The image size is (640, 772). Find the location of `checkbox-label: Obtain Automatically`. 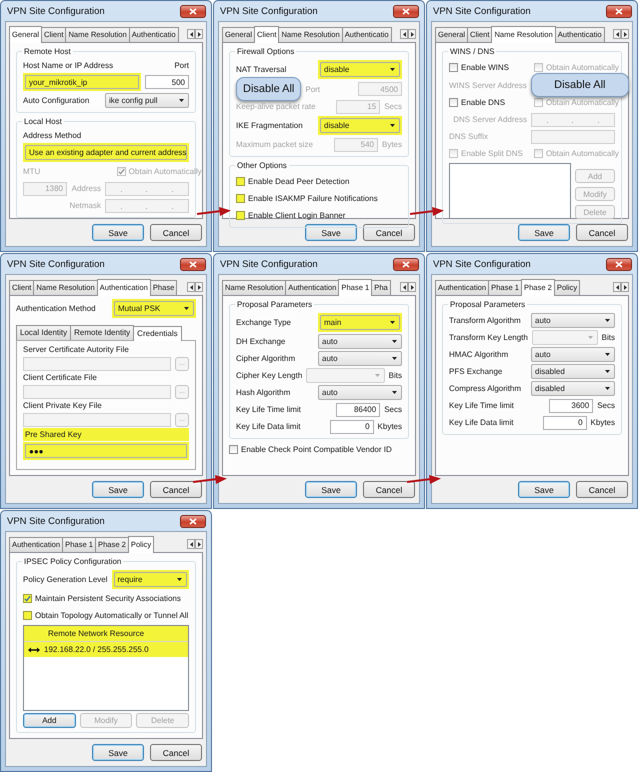

checkbox-label: Obtain Automatically is located at coordinates (582, 153).